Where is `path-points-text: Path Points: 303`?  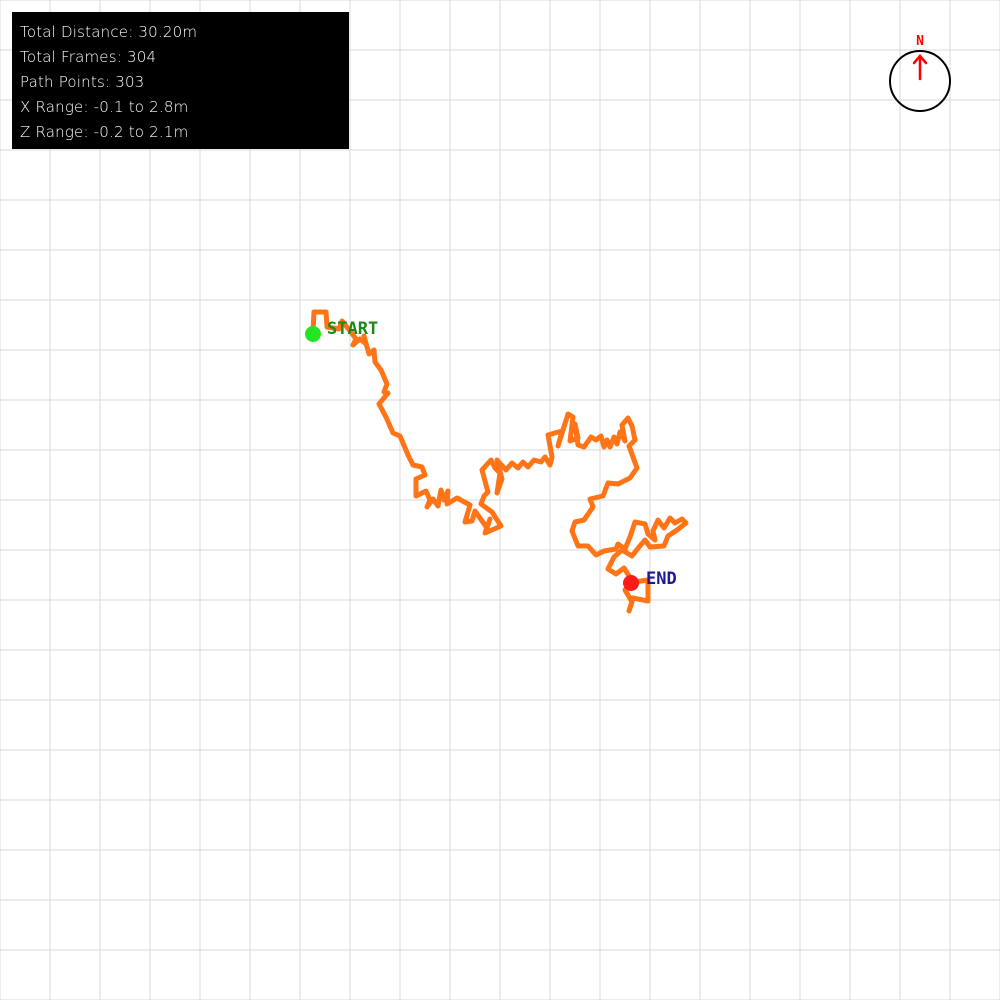 path-points-text: Path Points: 303 is located at coordinates (82, 82).